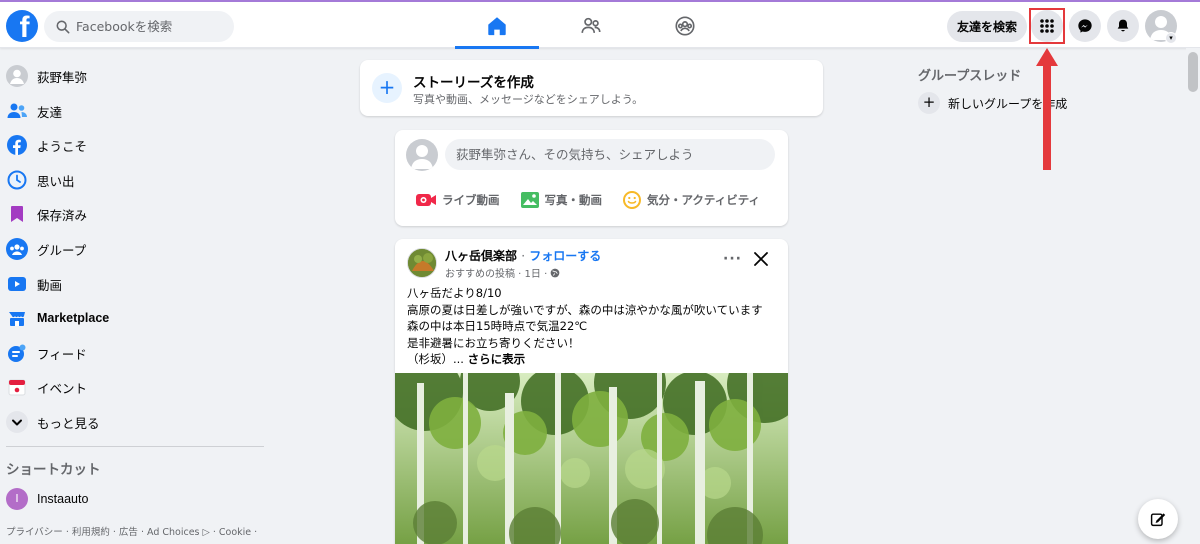 The image size is (1200, 544). I want to click on sidebar-item-groups: グループ, so click(46, 249).